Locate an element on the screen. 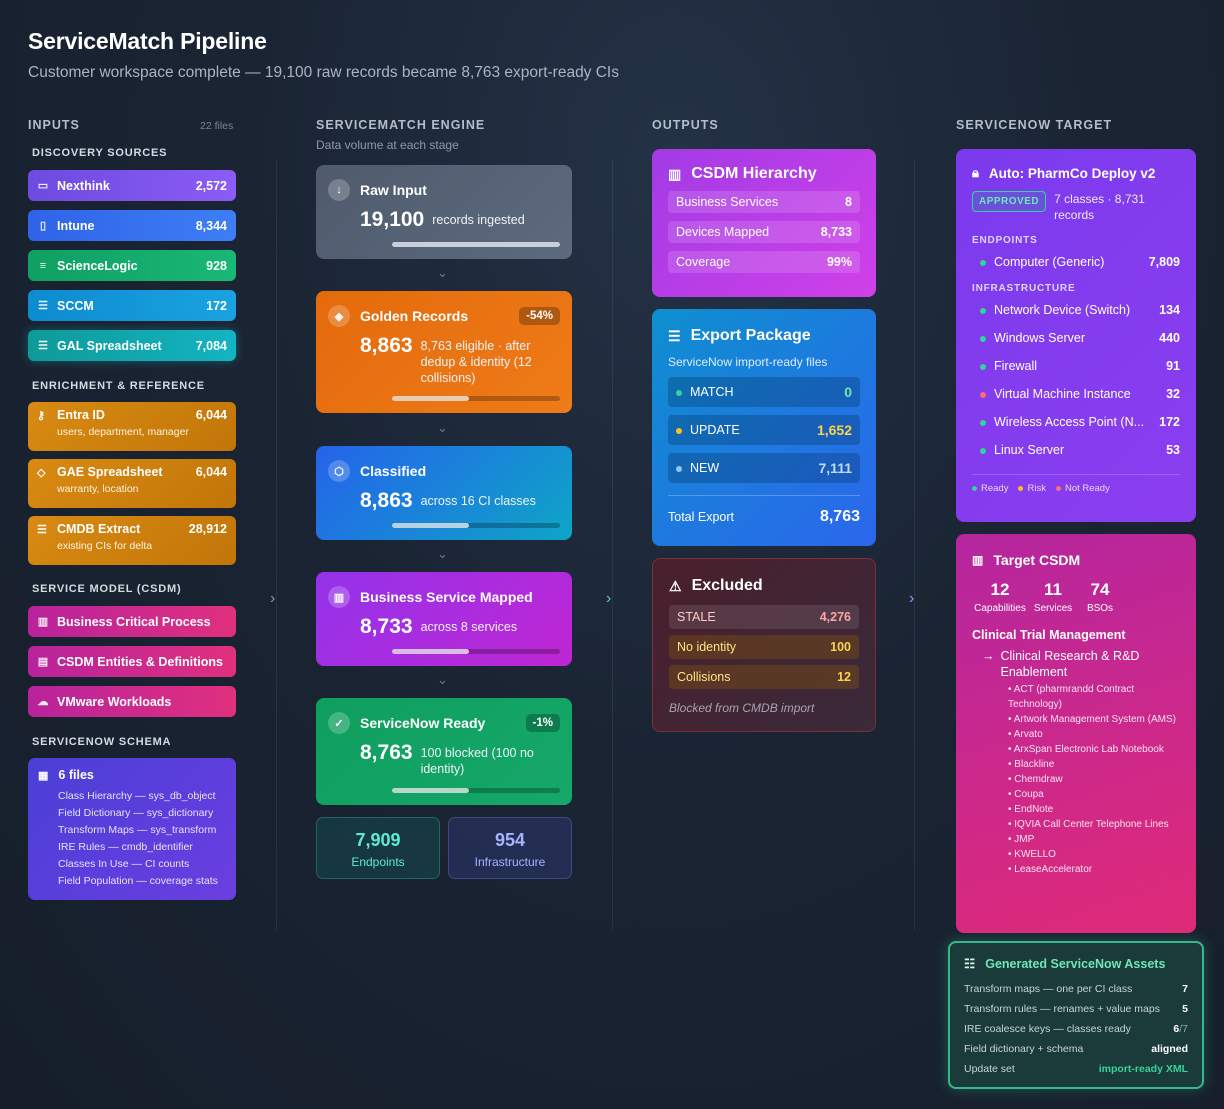  application-item: • KWELLO is located at coordinates (1032, 854).